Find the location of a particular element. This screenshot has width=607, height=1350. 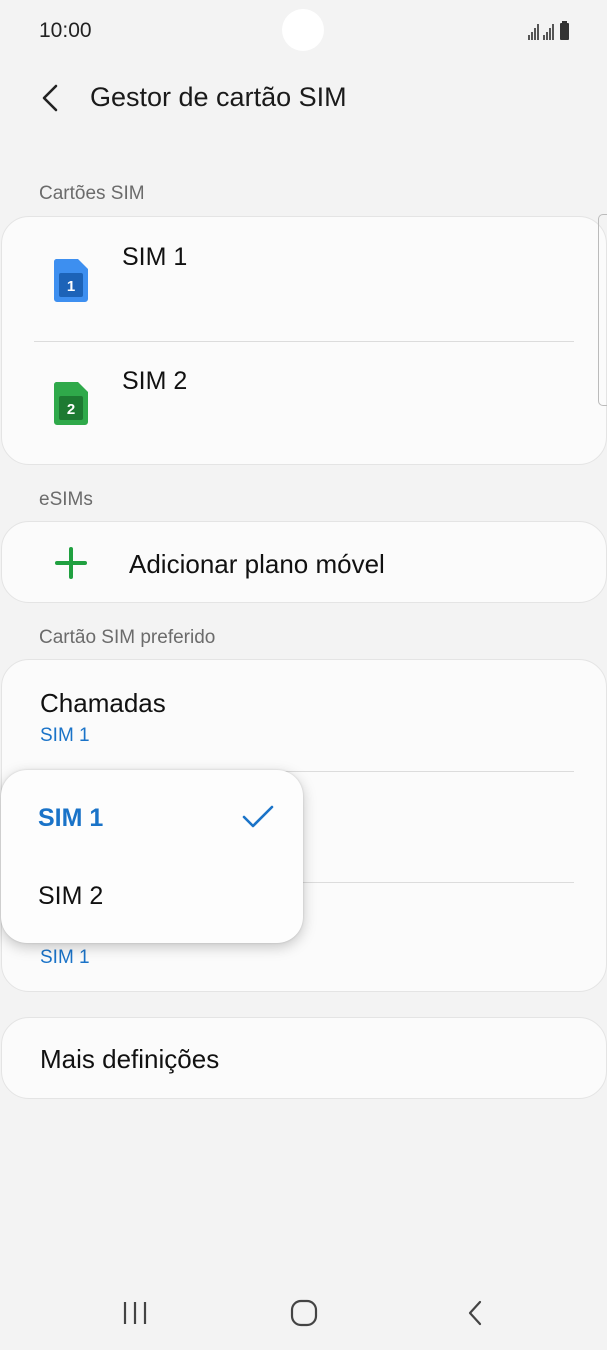

dropdown-option-sim2: SIM 2 is located at coordinates (152, 897).